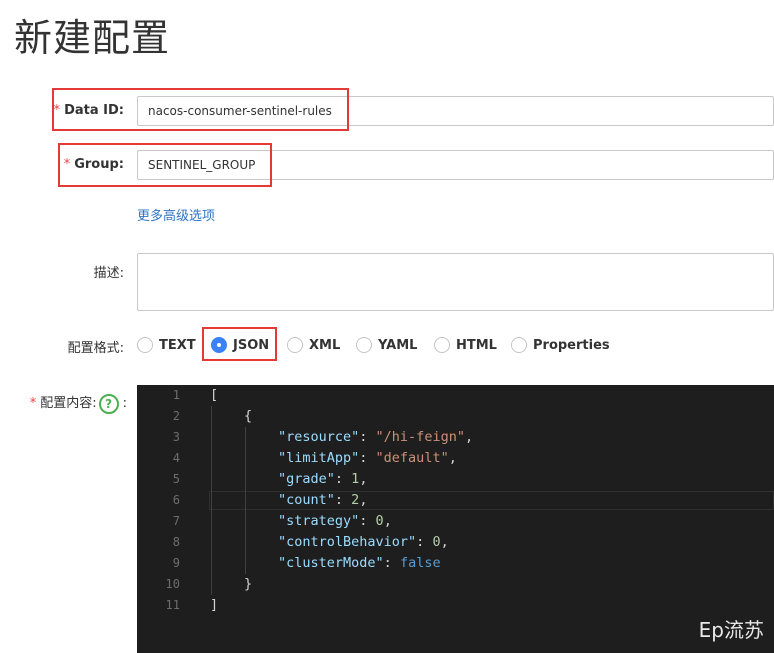 This screenshot has height=653, width=774. What do you see at coordinates (176, 563) in the screenshot?
I see `line-number: 9` at bounding box center [176, 563].